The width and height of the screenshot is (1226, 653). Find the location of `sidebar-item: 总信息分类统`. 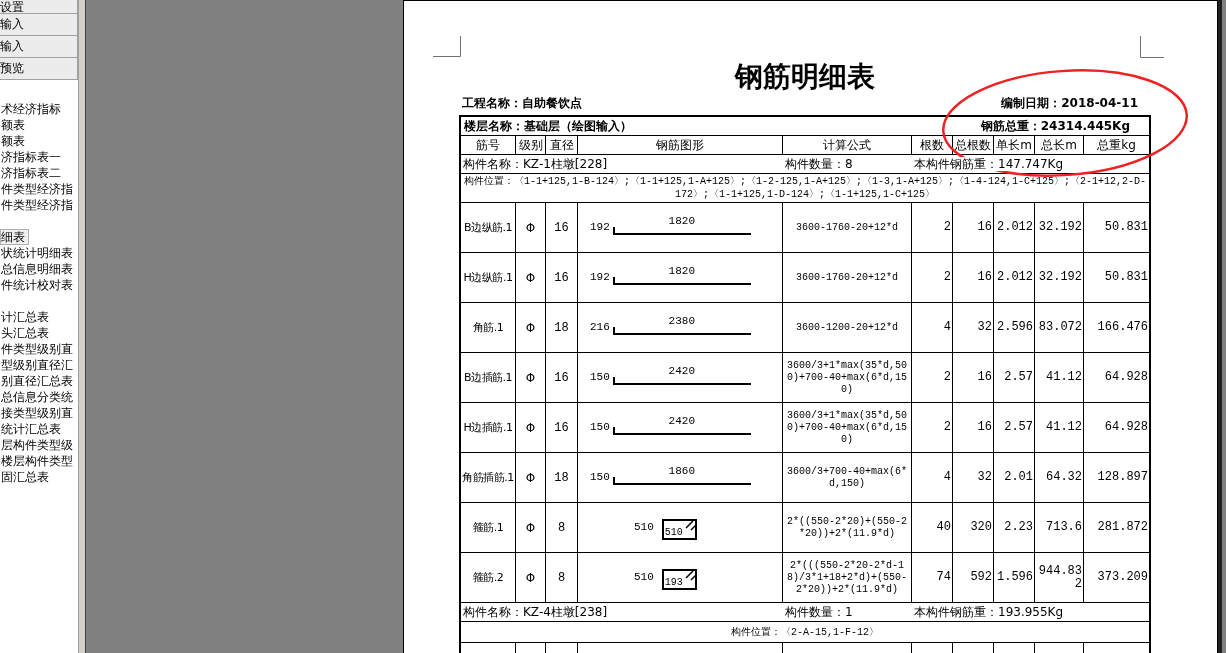

sidebar-item: 总信息分类统 is located at coordinates (37, 397).